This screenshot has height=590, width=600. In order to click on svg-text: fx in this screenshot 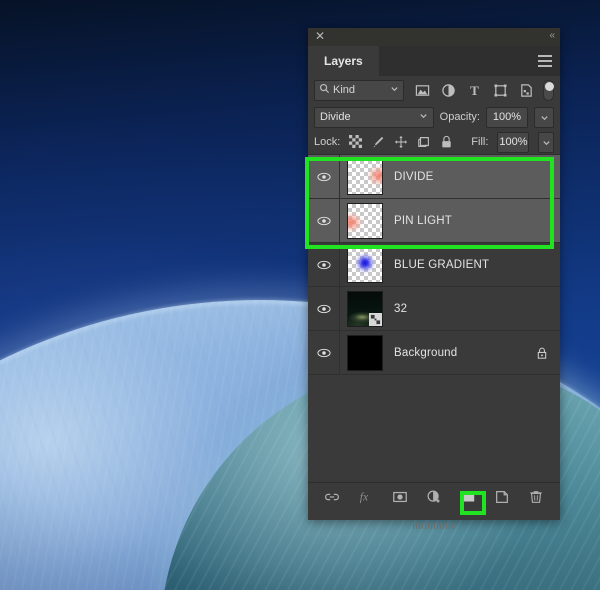, I will do `click(364, 497)`.